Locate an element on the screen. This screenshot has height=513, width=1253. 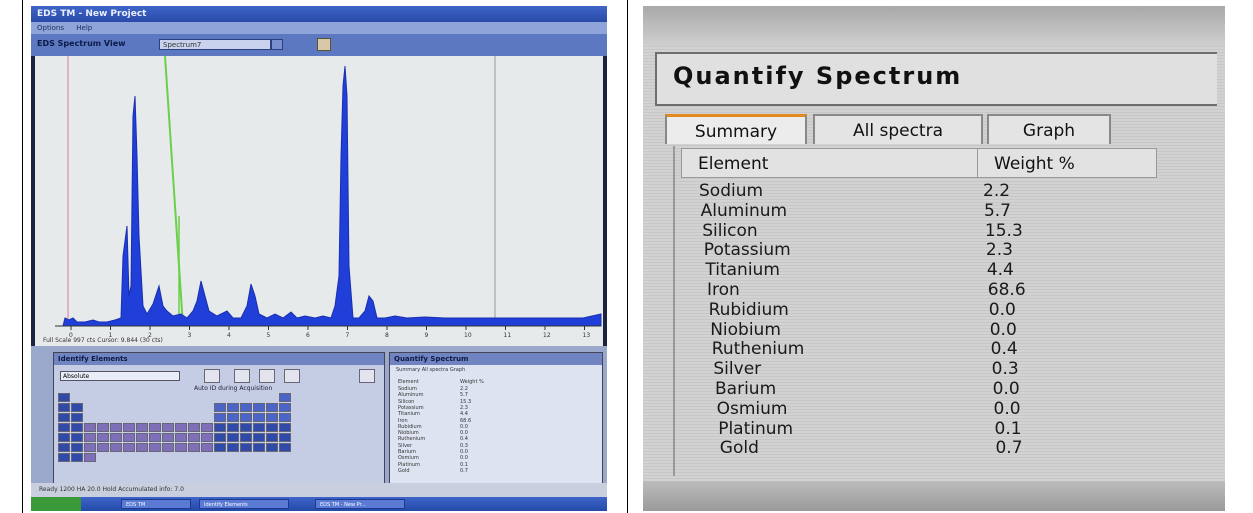
taskbar-item-1: EDS TM is located at coordinates (156, 504).